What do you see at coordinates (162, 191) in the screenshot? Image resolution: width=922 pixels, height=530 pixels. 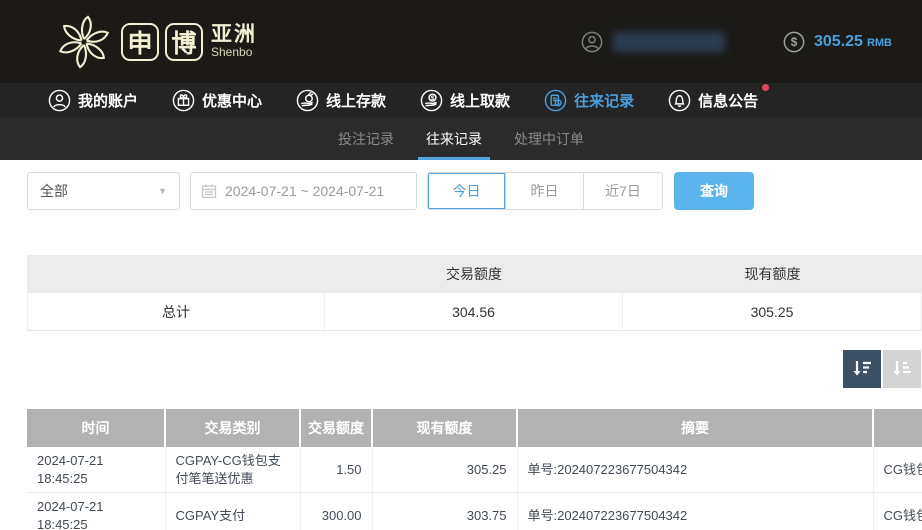 I see `chevron-down-icon: ▼` at bounding box center [162, 191].